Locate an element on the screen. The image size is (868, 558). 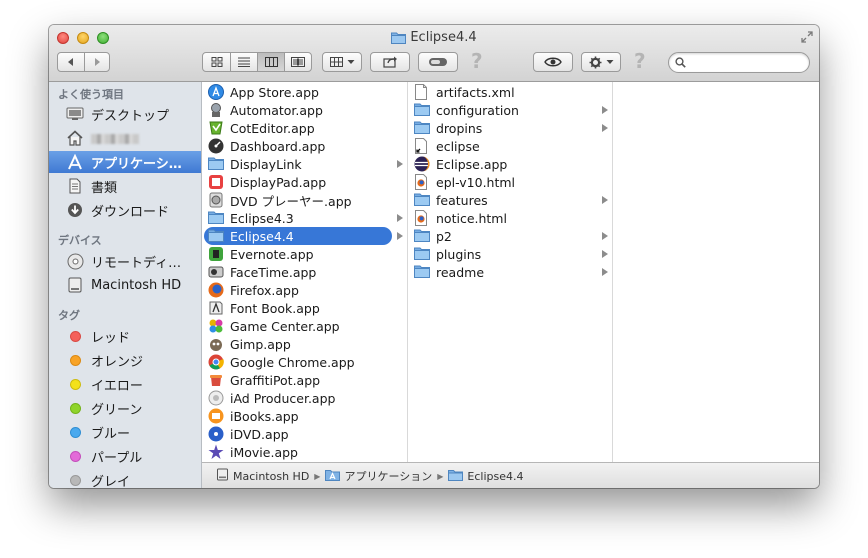
file-row-dashboard-app: Dashboard.app is located at coordinates (304, 146).